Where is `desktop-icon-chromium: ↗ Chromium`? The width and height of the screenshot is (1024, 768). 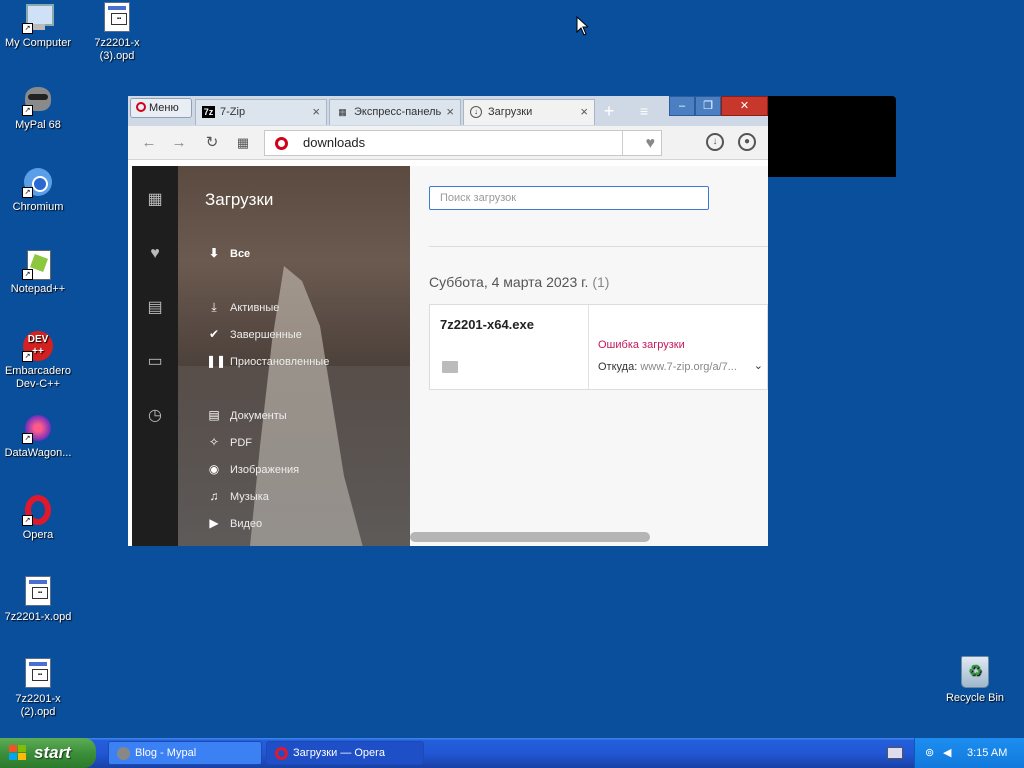 desktop-icon-chromium: ↗ Chromium is located at coordinates (38, 190).